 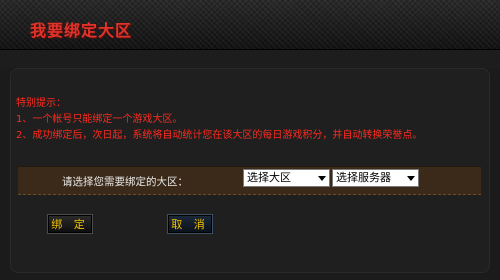 I want to click on bind-button: 绑 定, so click(x=70, y=224).